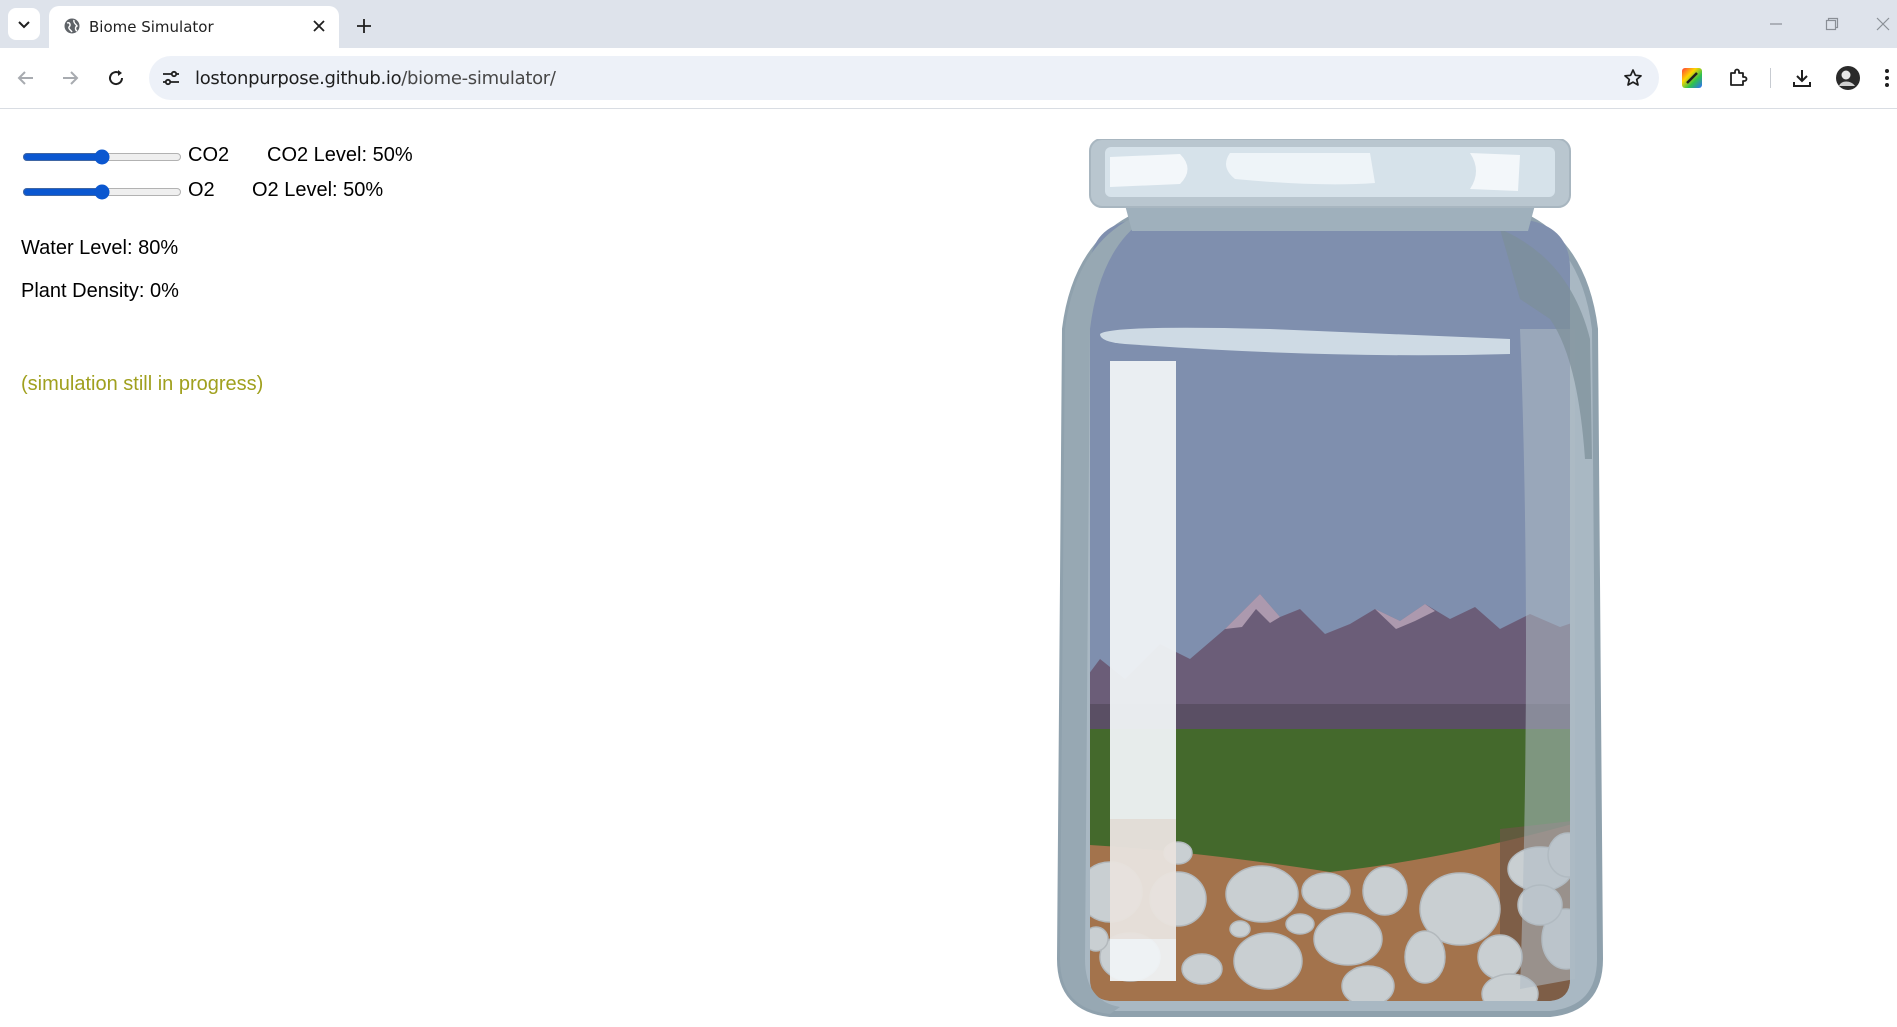  I want to click on site-info-icon, so click(171, 78).